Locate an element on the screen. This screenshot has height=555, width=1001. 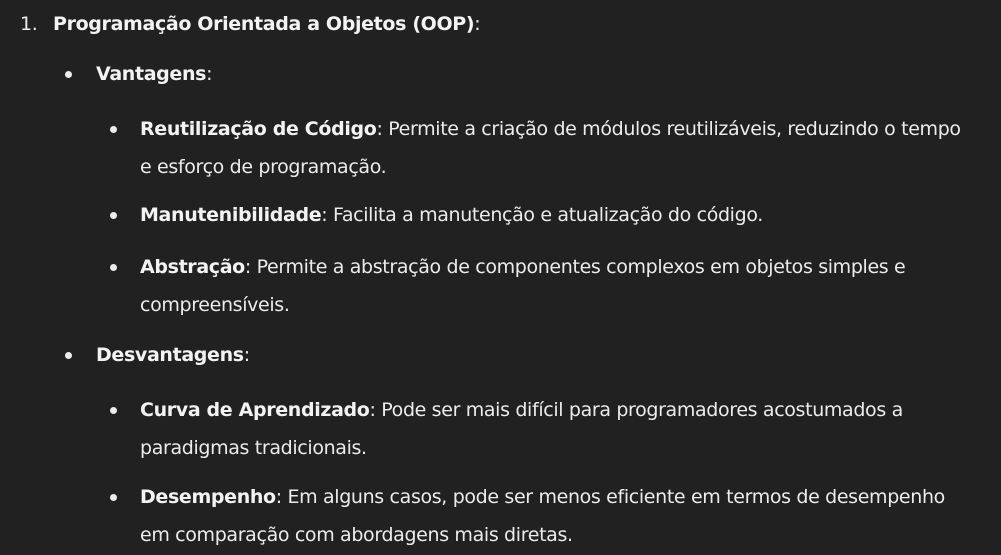
item-term: Abstração is located at coordinates (192, 267).